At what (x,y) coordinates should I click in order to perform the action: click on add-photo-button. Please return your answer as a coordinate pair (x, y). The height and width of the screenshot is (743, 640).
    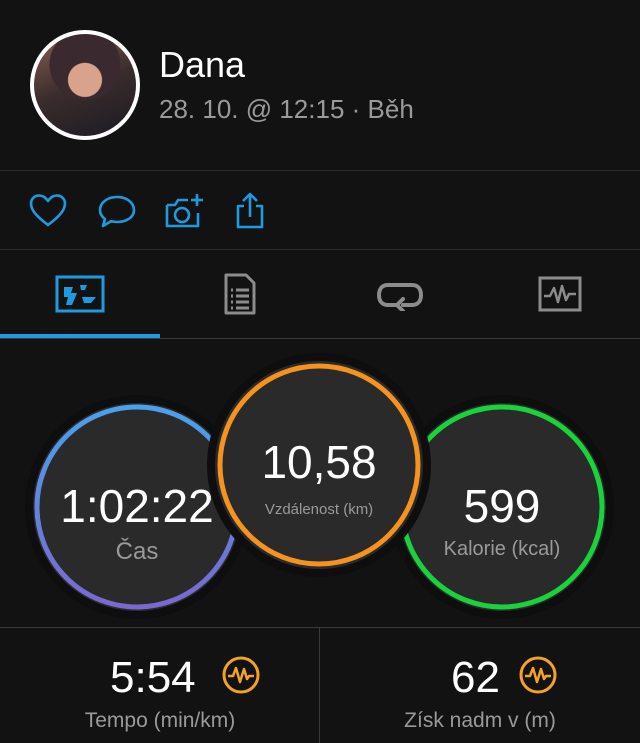
    Looking at the image, I should click on (184, 211).